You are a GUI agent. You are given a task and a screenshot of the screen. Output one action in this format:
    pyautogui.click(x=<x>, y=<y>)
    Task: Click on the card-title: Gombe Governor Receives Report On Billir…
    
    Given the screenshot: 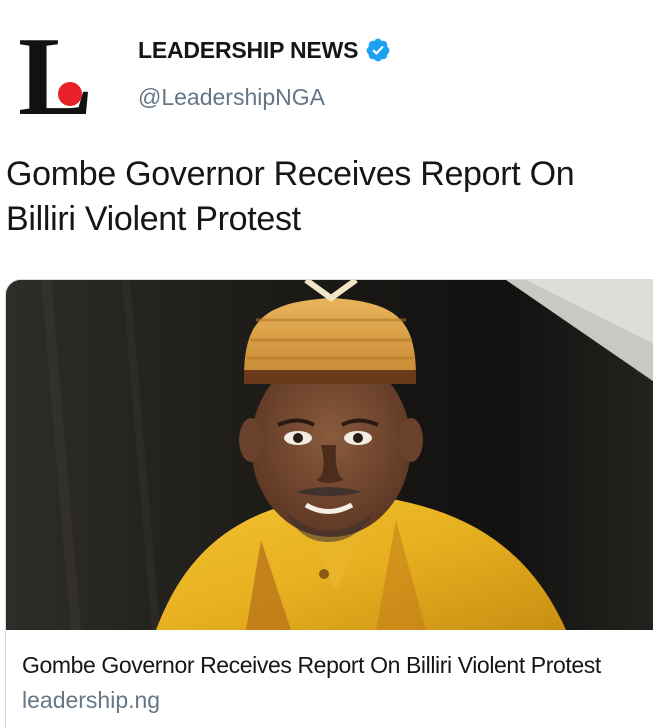 What is the action you would take?
    pyautogui.click(x=337, y=665)
    